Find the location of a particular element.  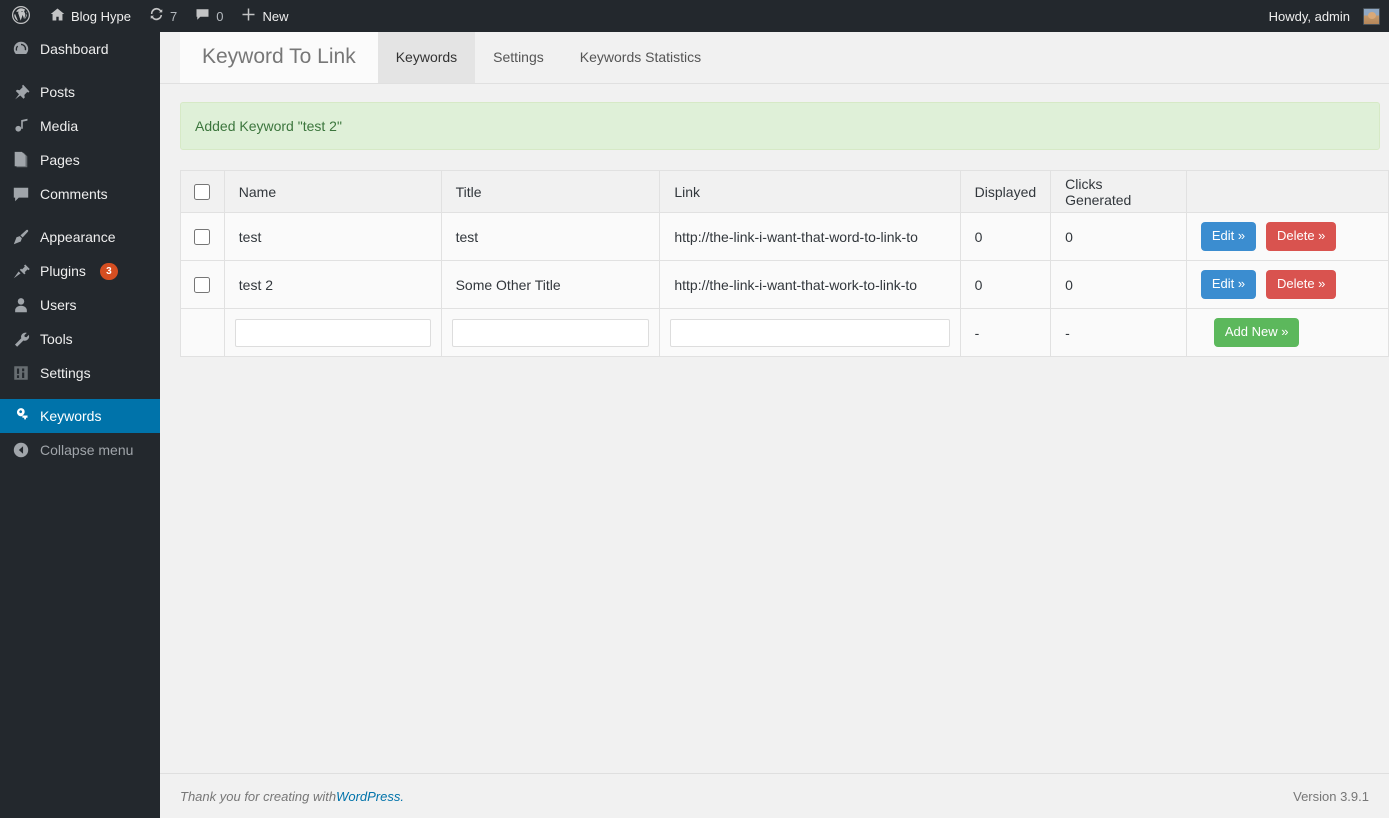

sidebar-item-label: Tools is located at coordinates (56, 339).